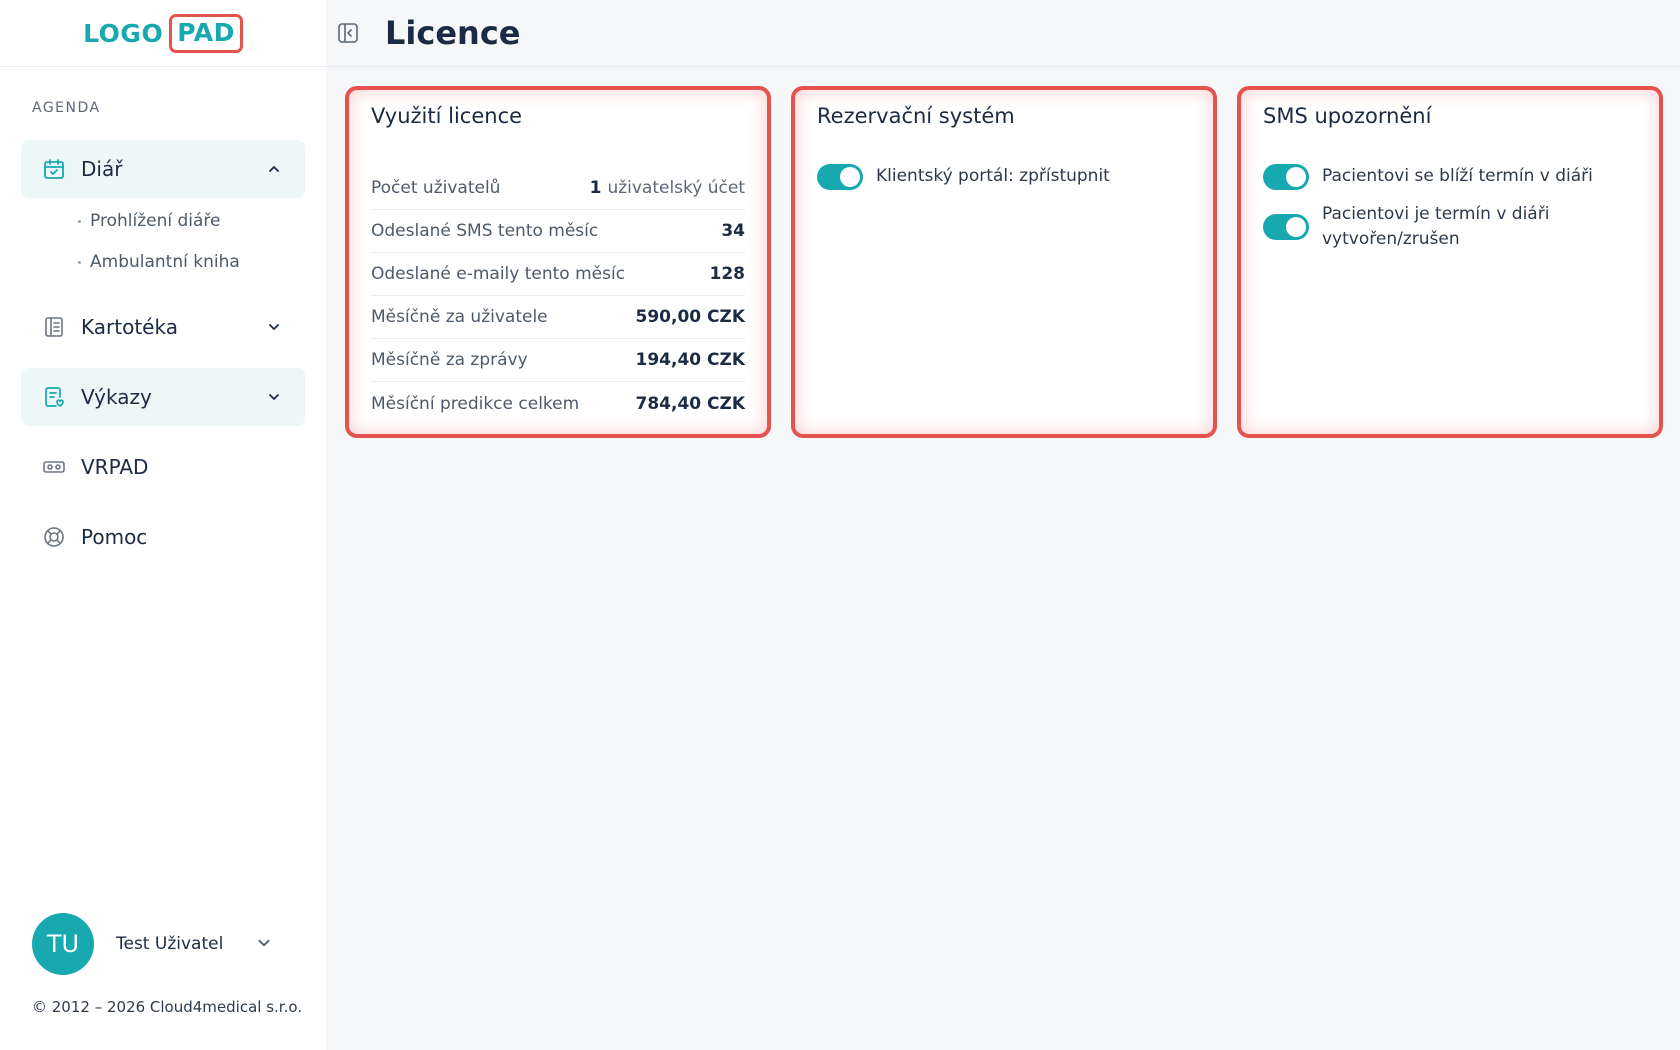  What do you see at coordinates (102, 169) in the screenshot?
I see `sidebar-item-label: Diář` at bounding box center [102, 169].